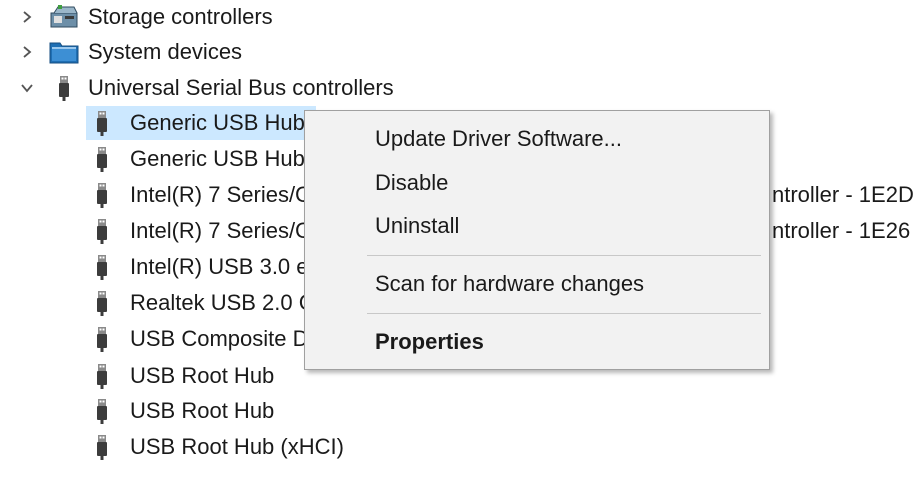  Describe the element at coordinates (537, 183) in the screenshot. I see `menu-item-disable: Disable` at that location.